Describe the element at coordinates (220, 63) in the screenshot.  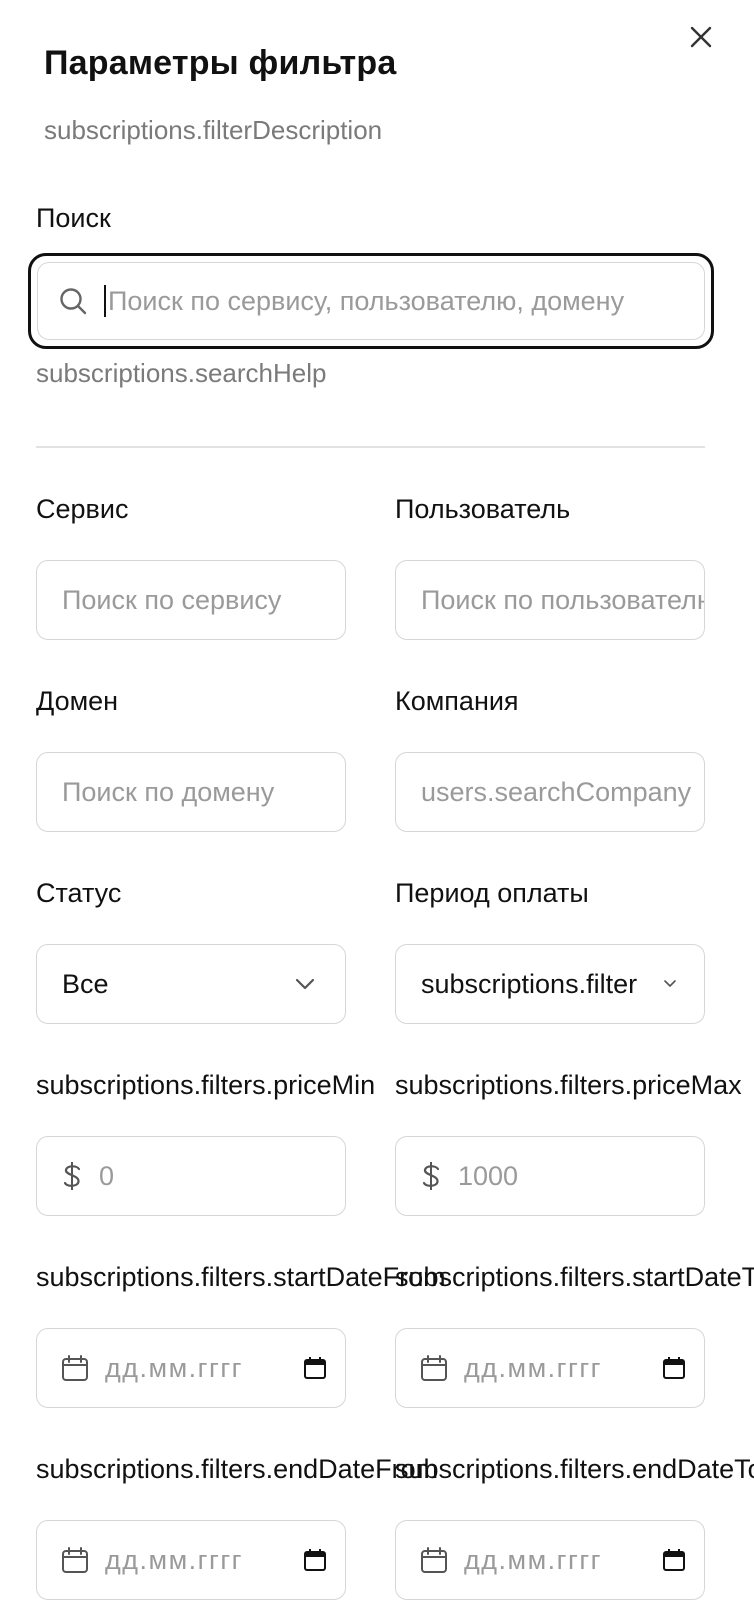
I see `dialog-title: Параметры фильтра` at that location.